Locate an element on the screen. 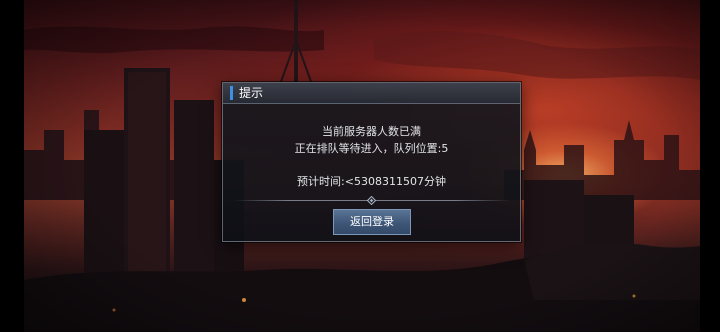 Image resolution: width=720 pixels, height=332 pixels. header-accent-bar is located at coordinates (231, 93).